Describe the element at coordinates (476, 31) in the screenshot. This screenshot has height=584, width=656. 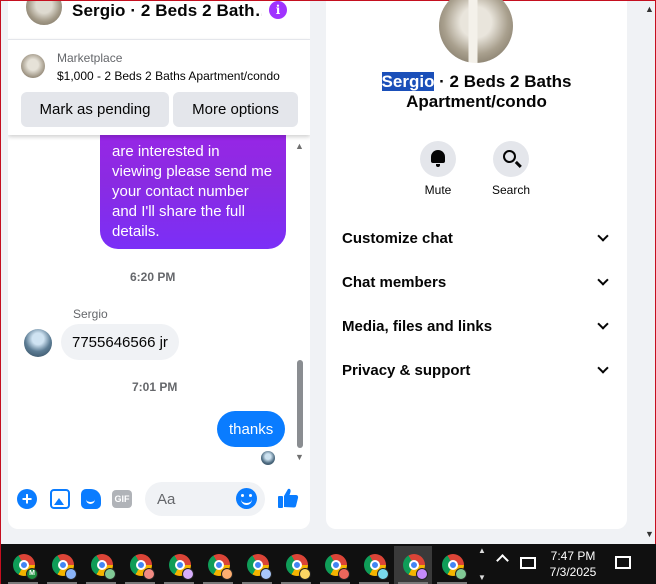
I see `listing-avatar-large` at that location.